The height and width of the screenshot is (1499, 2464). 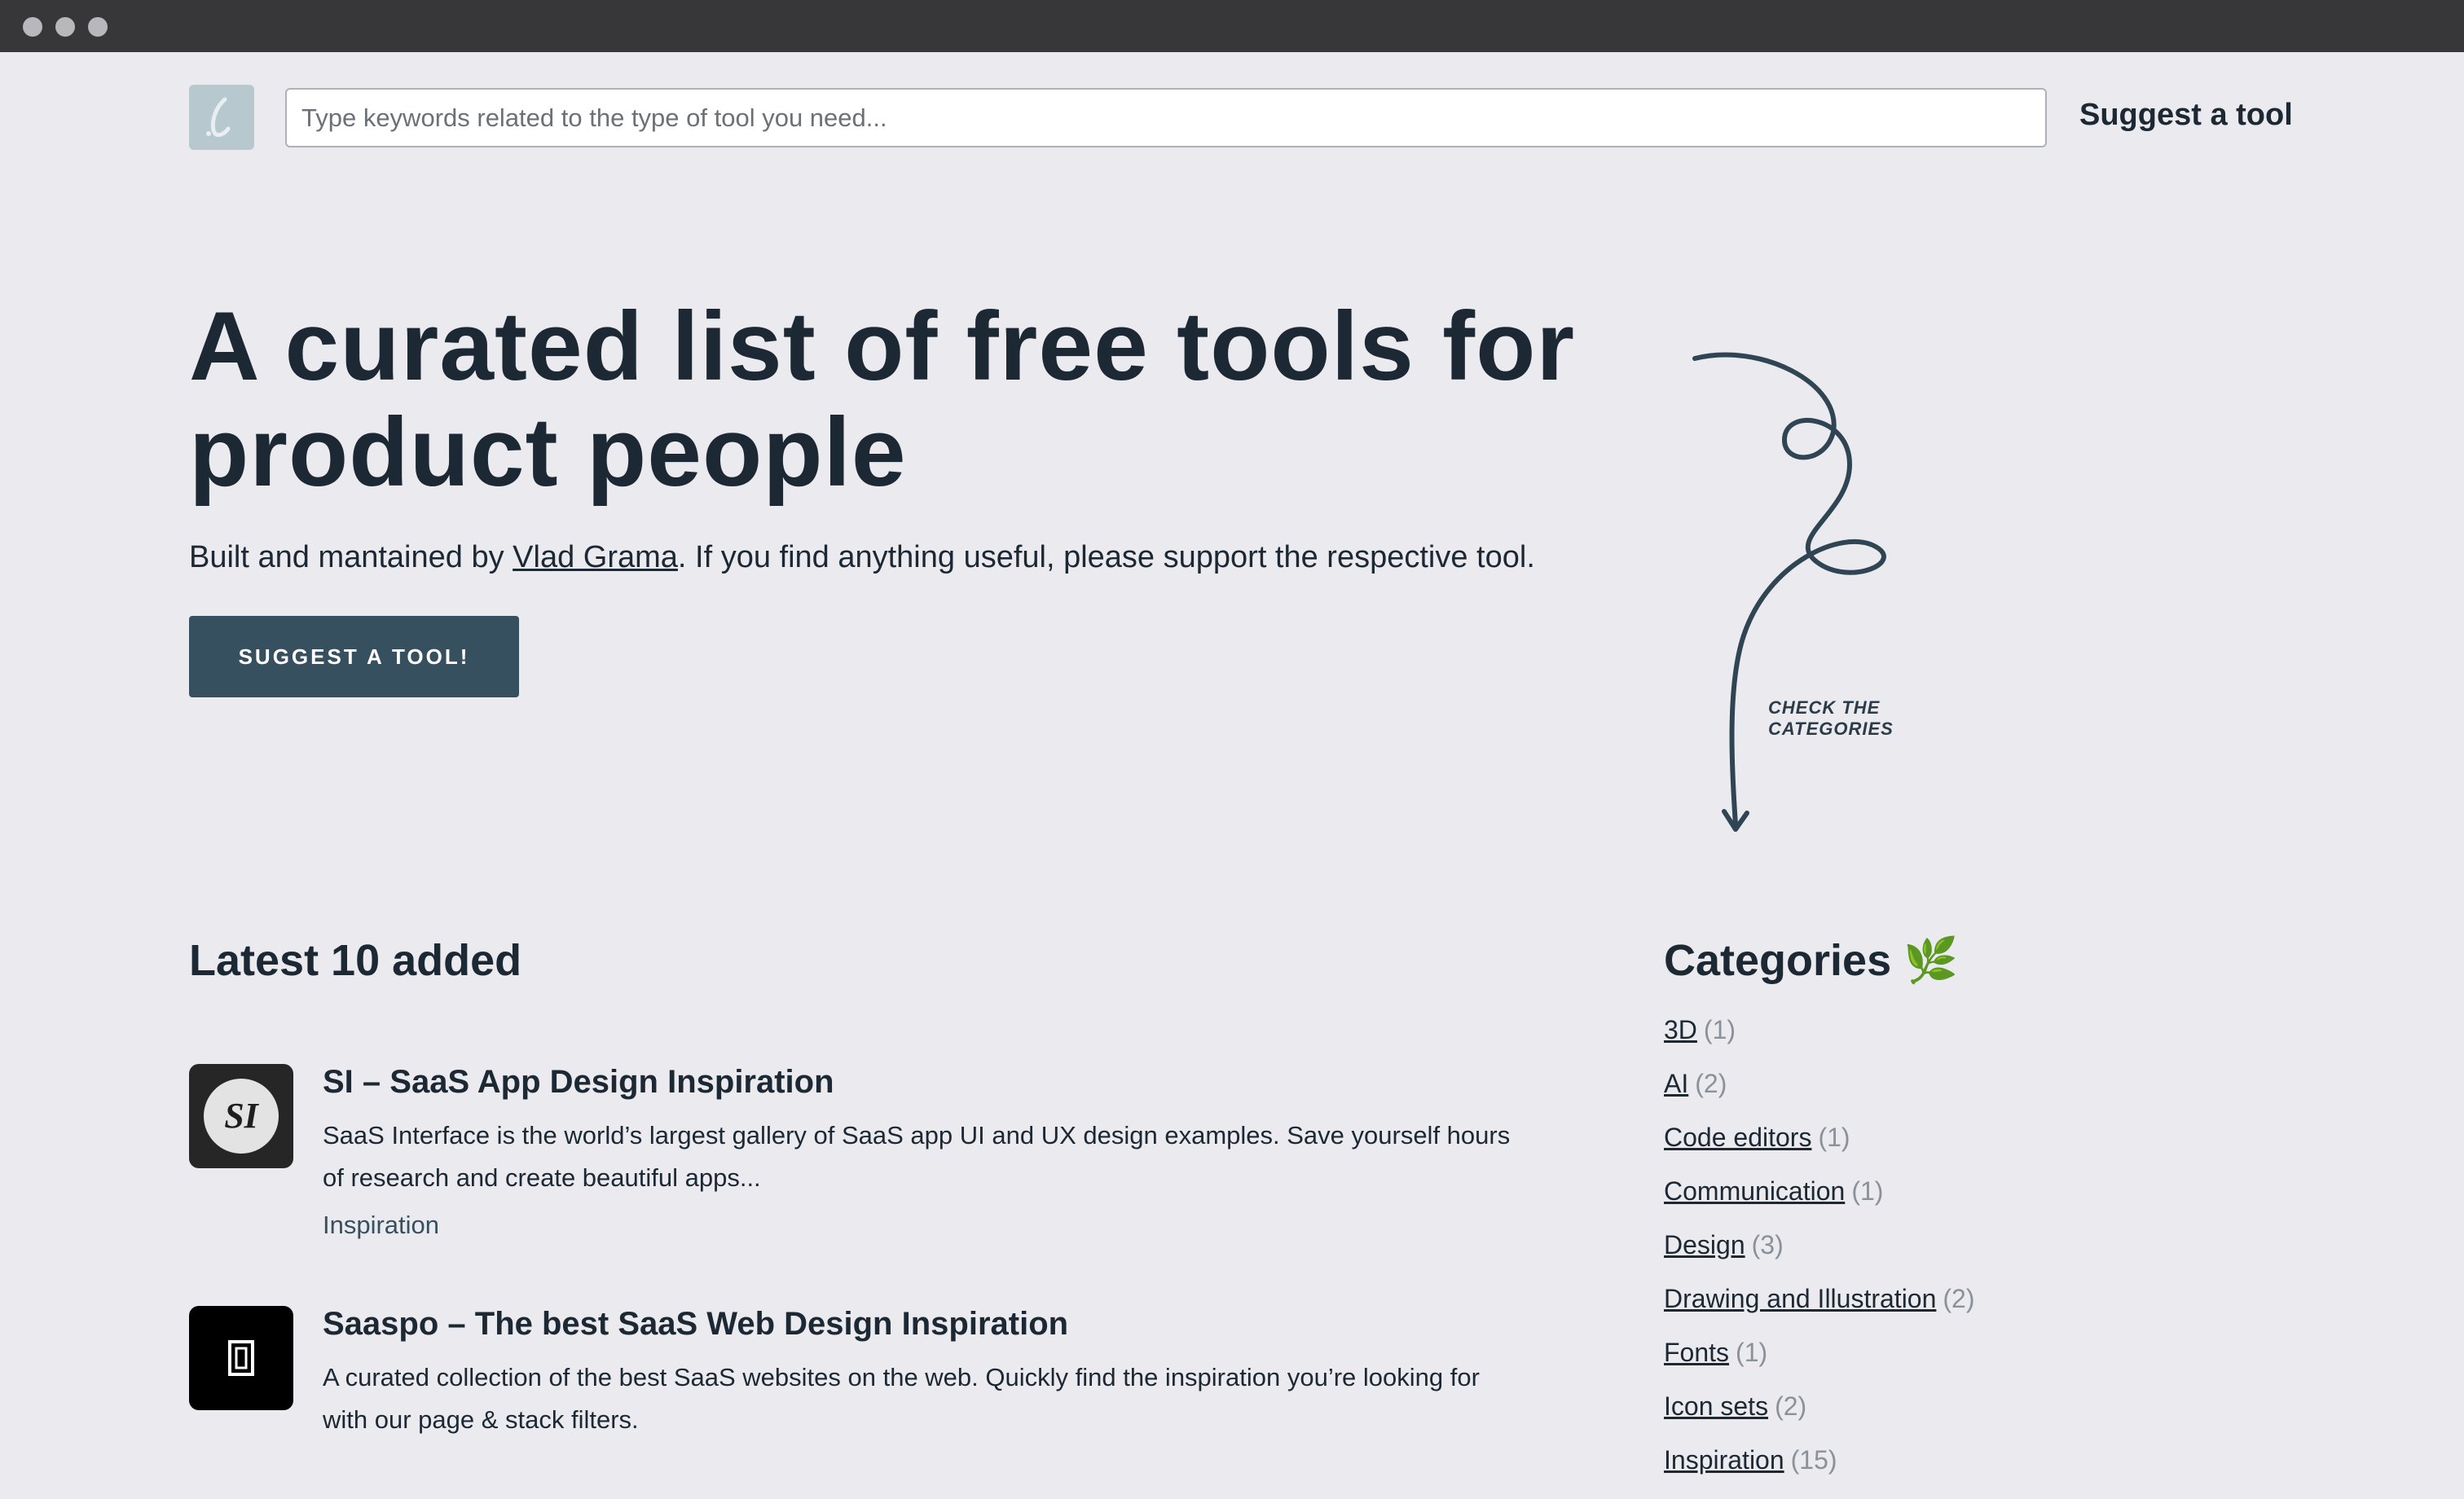 I want to click on category-item: Fonts (1), so click(x=1819, y=1364).